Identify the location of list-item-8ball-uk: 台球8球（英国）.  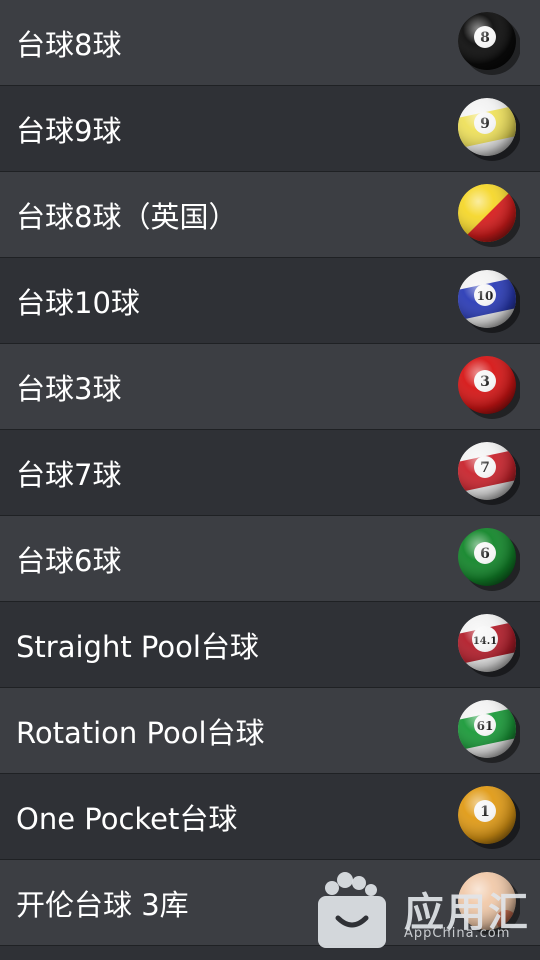
(270, 215).